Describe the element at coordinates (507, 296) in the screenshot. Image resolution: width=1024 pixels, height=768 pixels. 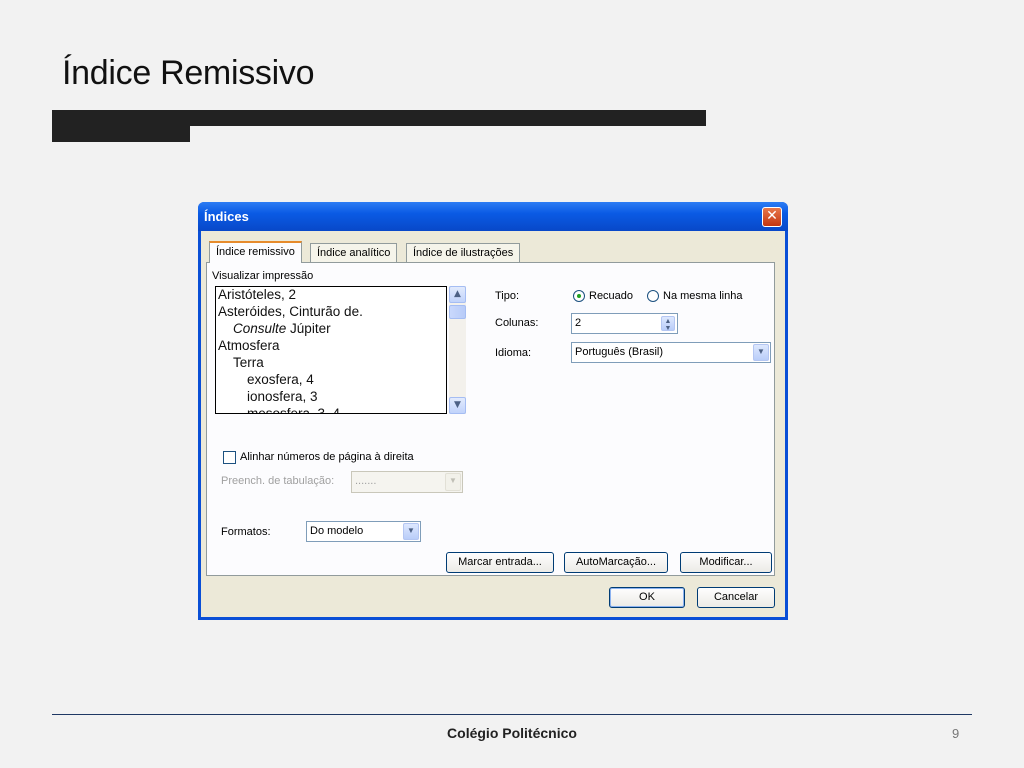
I see `tipo-label: Tipo:` at that location.